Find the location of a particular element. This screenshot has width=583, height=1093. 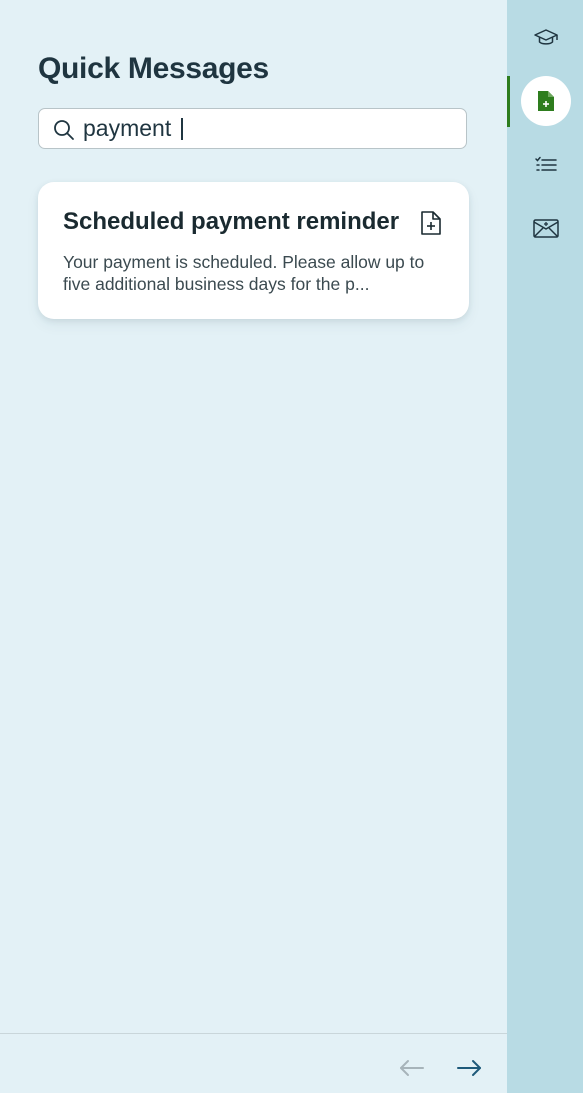

search-icon is located at coordinates (64, 130).